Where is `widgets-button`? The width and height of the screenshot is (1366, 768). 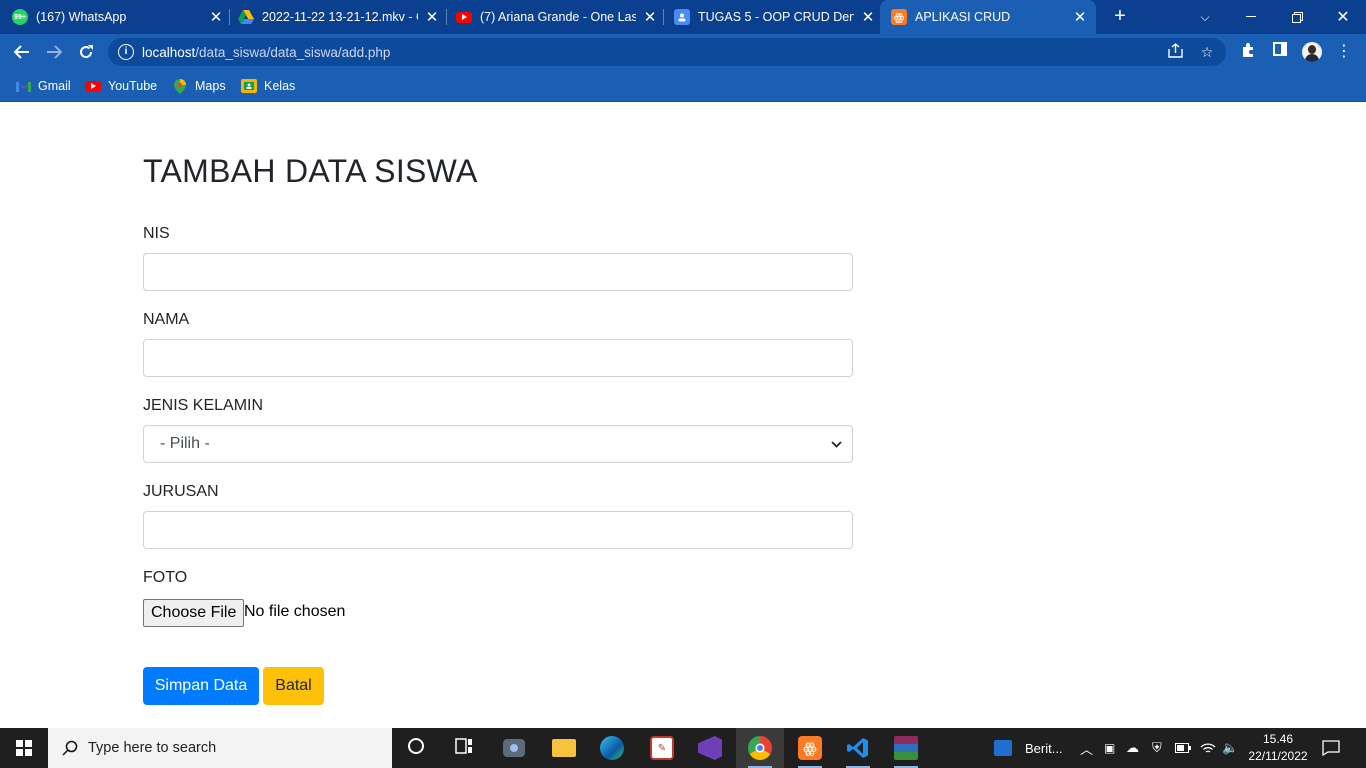 widgets-button is located at coordinates (464, 748).